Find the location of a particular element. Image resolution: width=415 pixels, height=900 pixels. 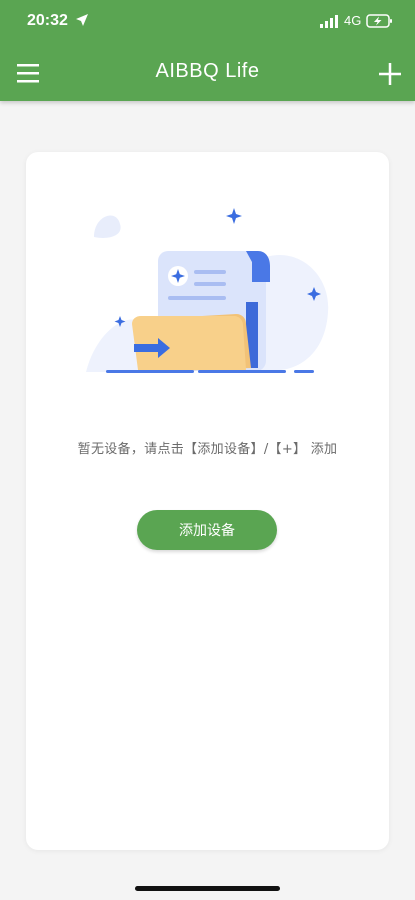

page-title: AIBBQ Life is located at coordinates (207, 71).